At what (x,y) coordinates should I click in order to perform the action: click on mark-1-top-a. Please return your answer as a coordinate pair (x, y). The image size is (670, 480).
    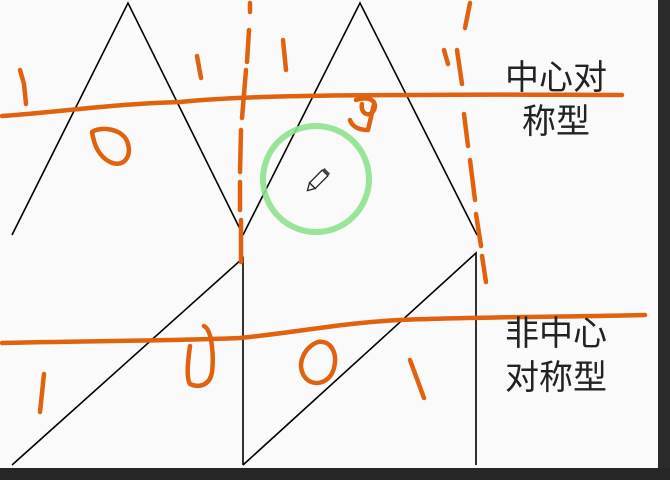
    Looking at the image, I should click on (23, 87).